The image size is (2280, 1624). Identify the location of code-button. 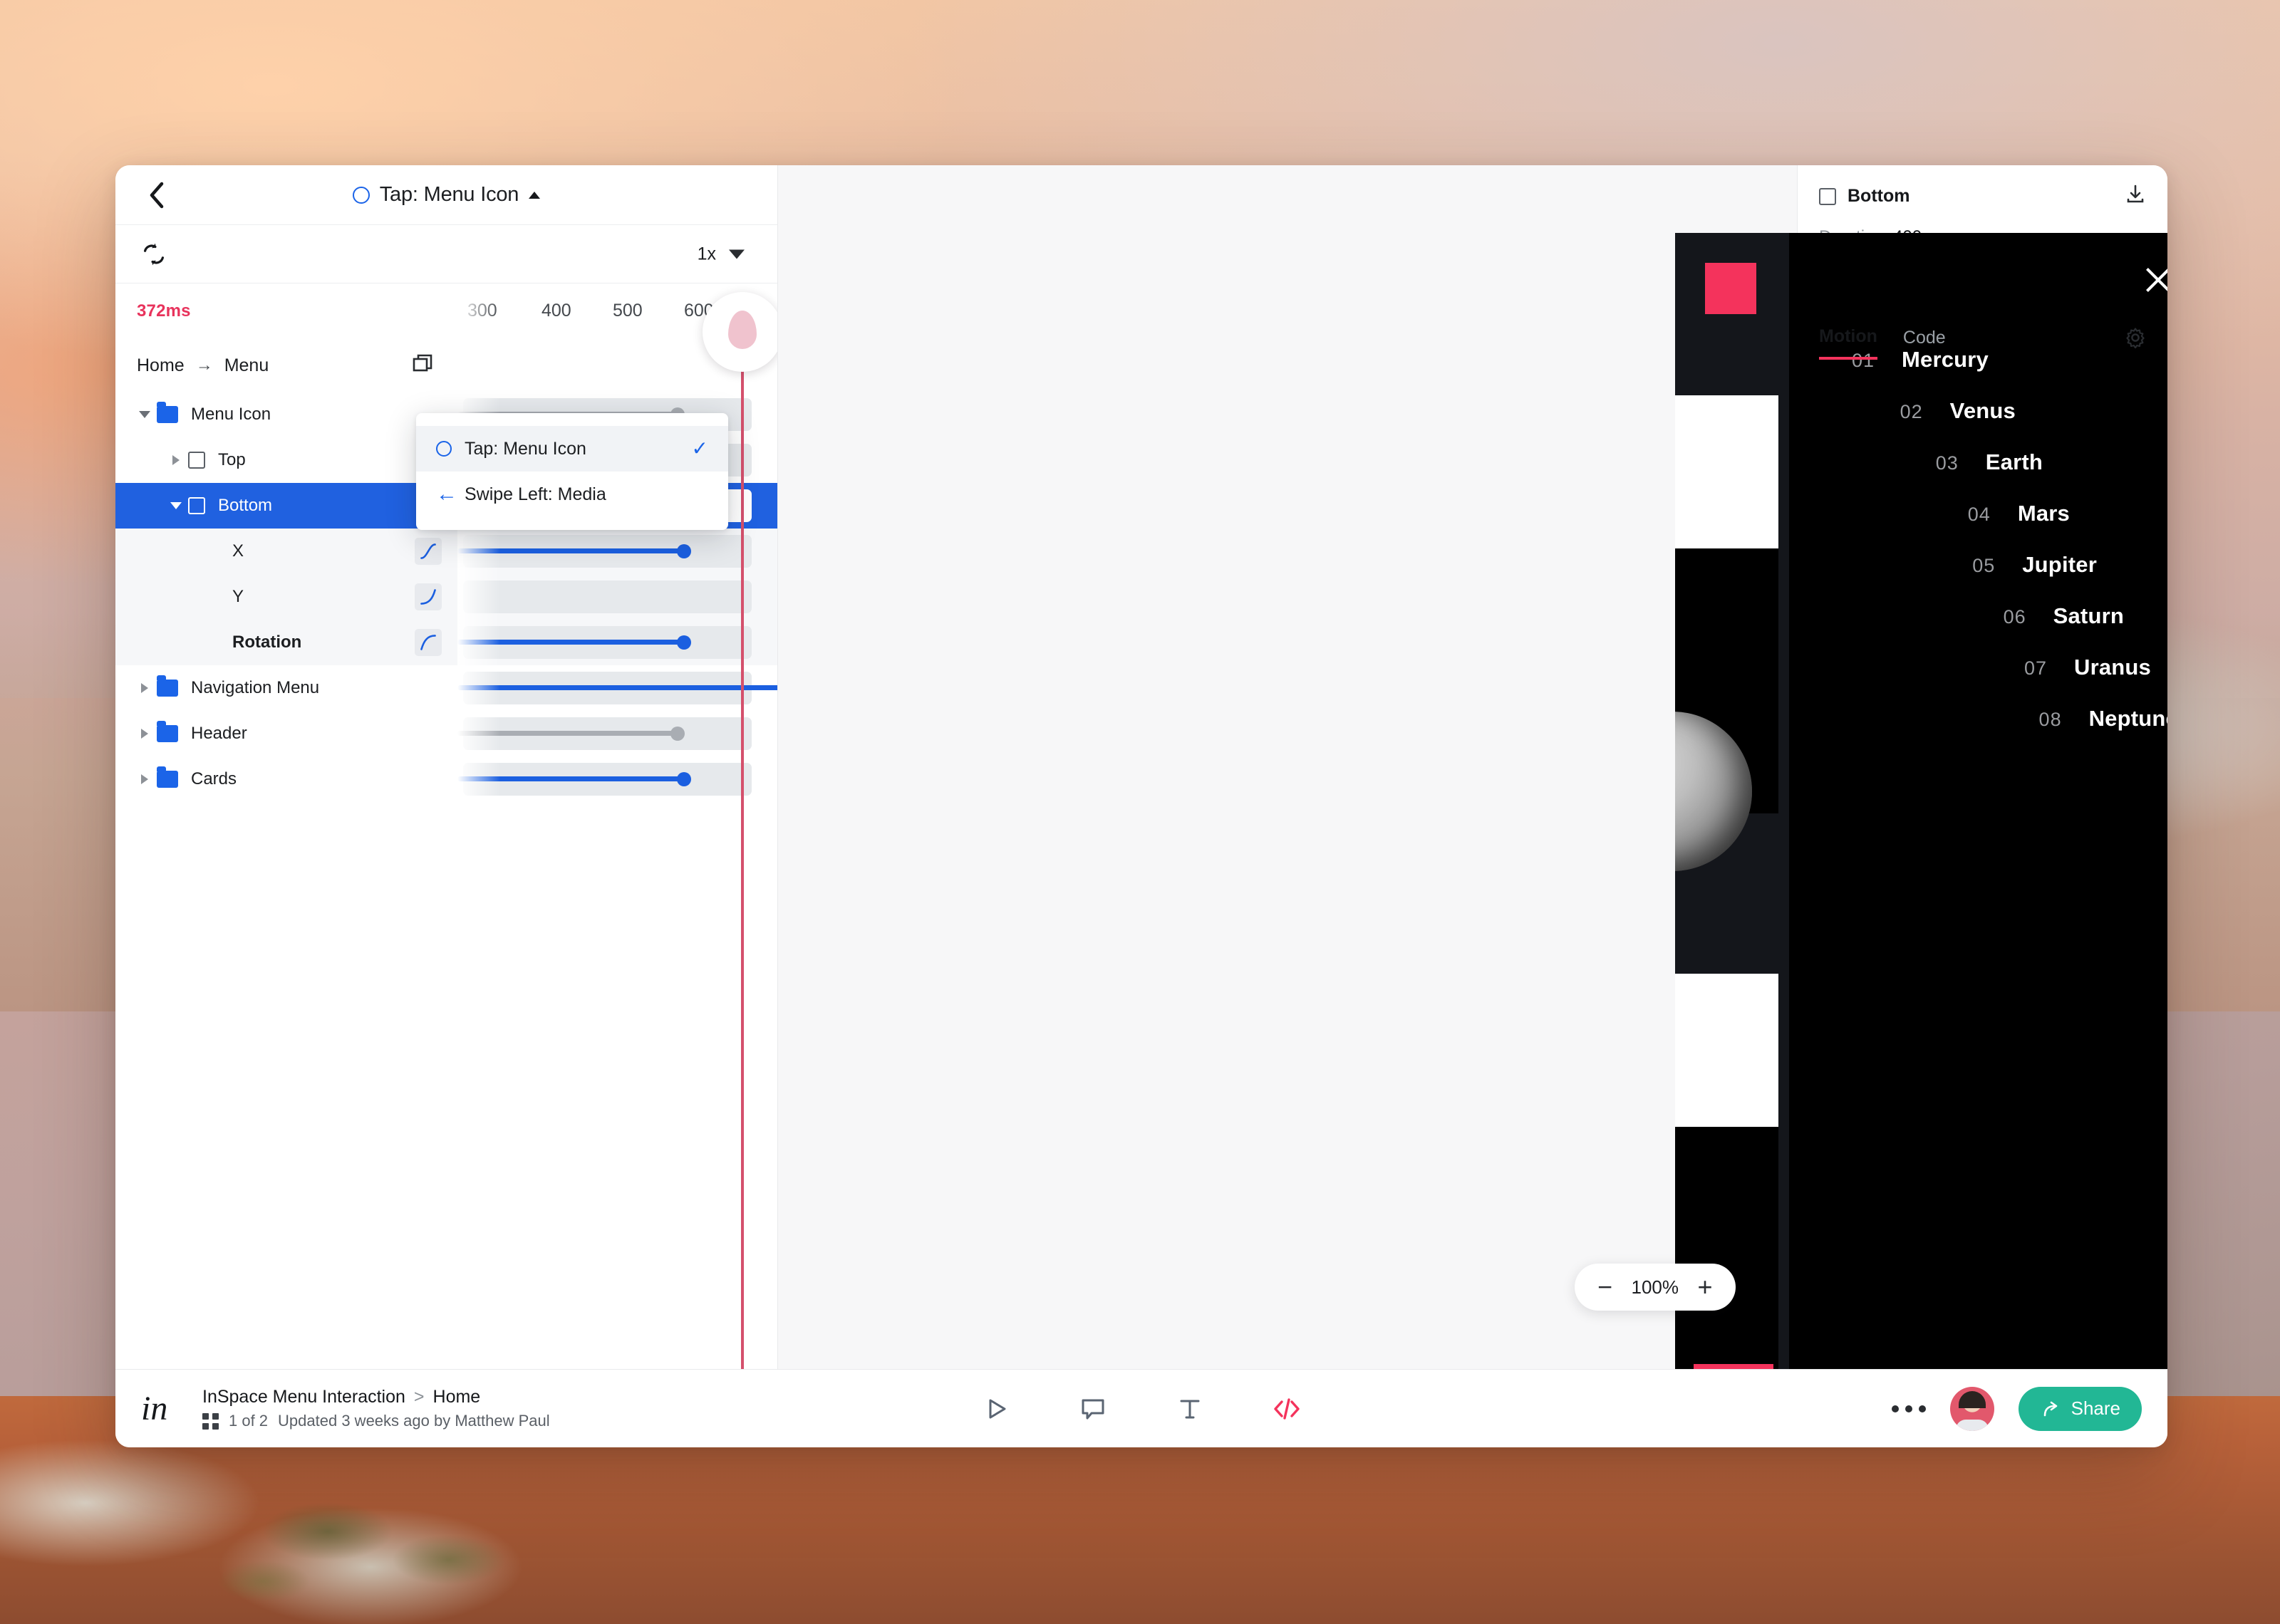
(1286, 1408).